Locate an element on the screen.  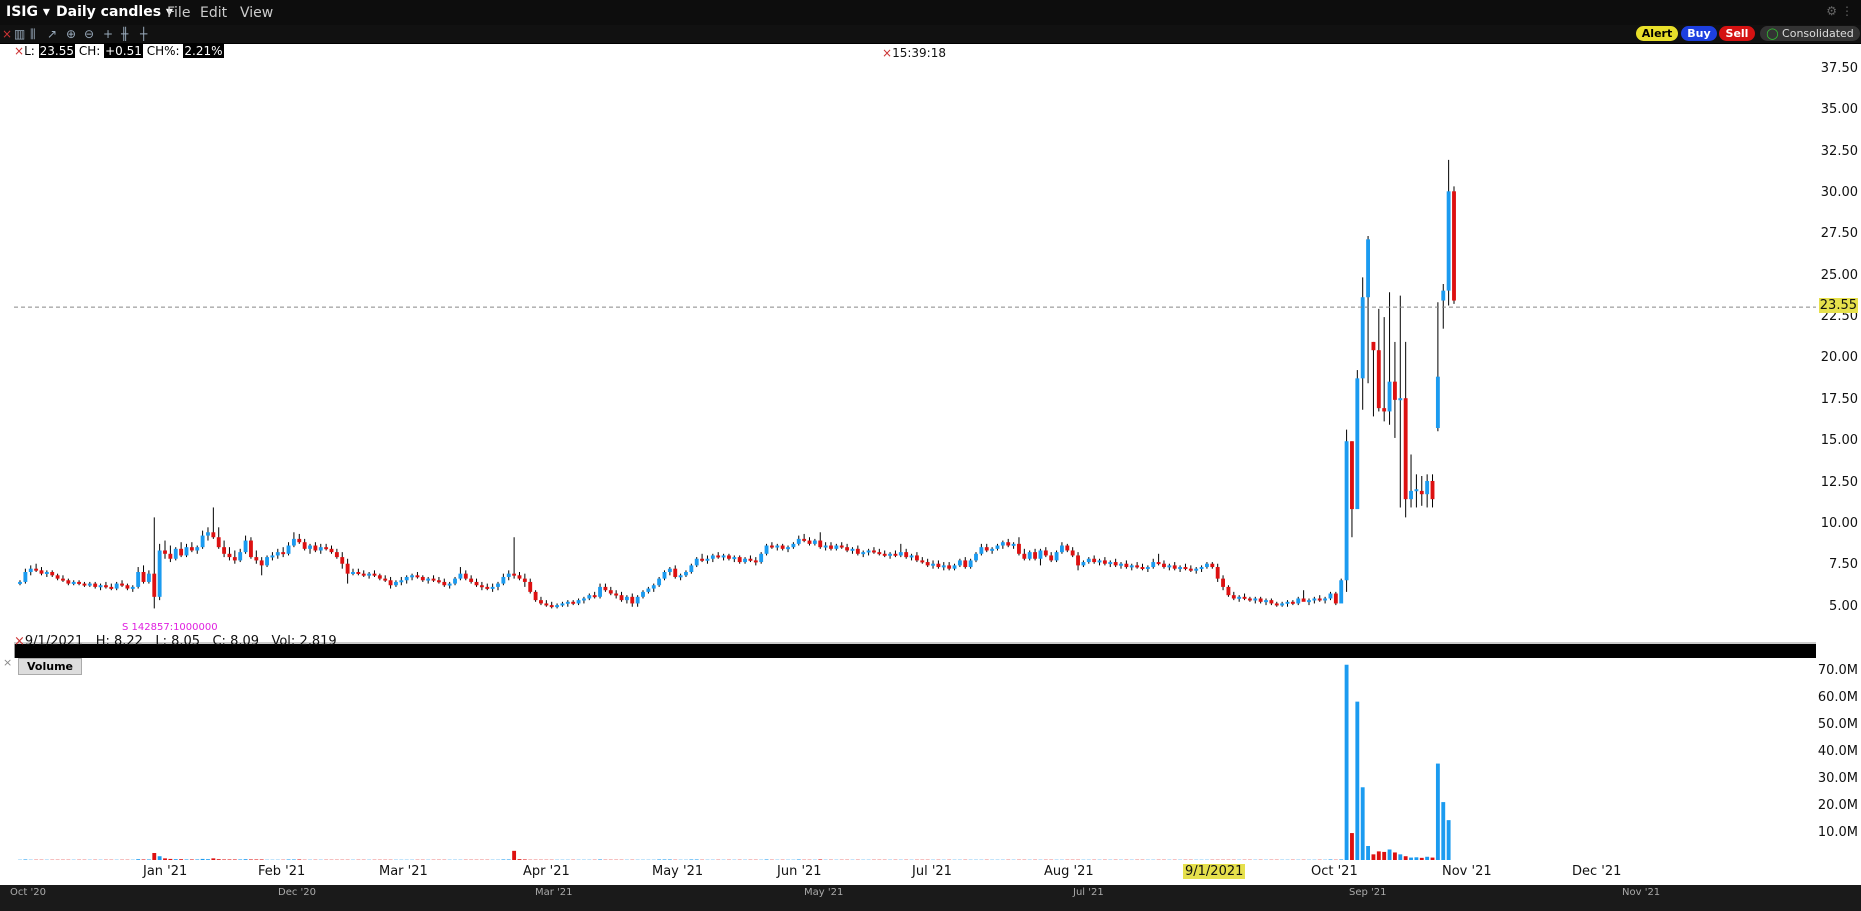
sell-button: Sell is located at coordinates (1737, 33).